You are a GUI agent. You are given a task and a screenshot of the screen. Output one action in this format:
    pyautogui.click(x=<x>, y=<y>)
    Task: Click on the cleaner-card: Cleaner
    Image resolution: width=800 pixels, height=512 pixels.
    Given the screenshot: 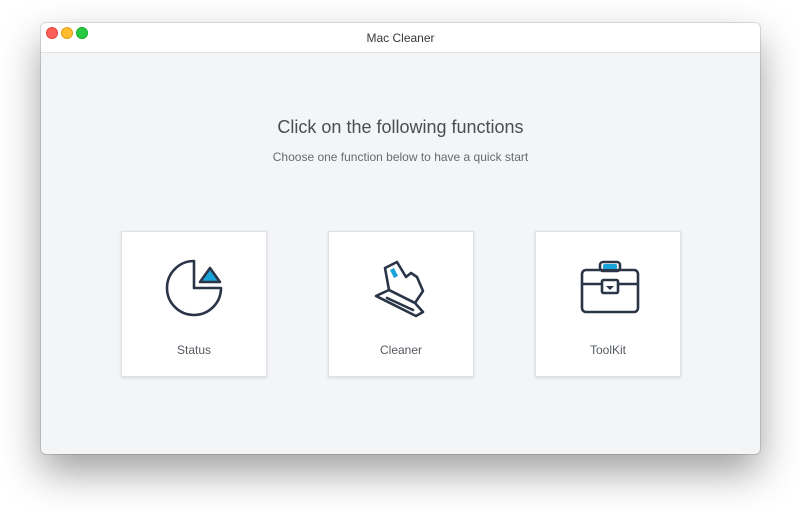 What is the action you would take?
    pyautogui.click(x=401, y=304)
    